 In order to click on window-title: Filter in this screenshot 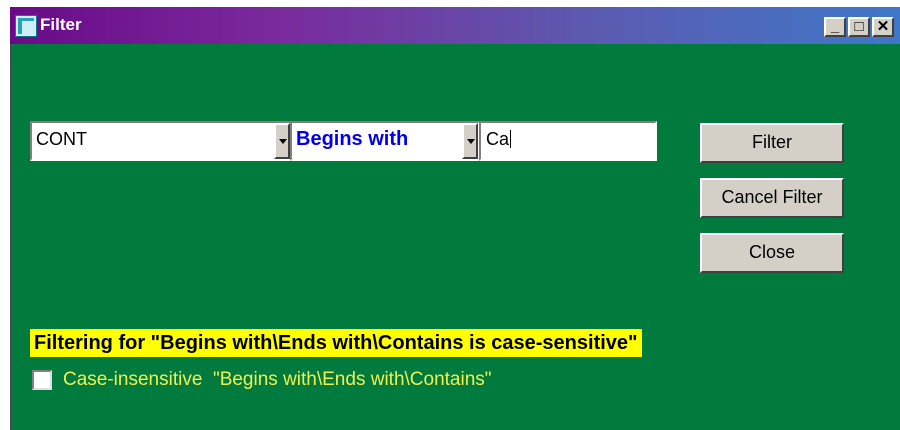, I will do `click(61, 24)`.